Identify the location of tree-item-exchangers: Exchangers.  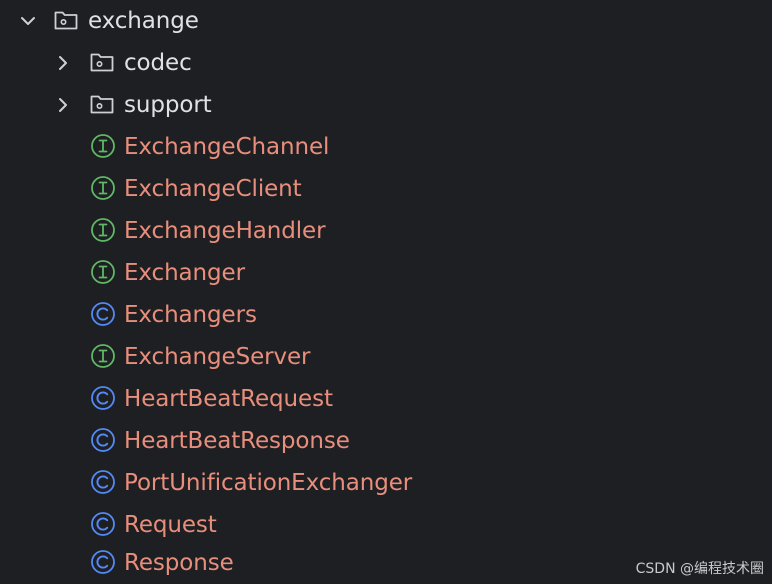
(386, 315).